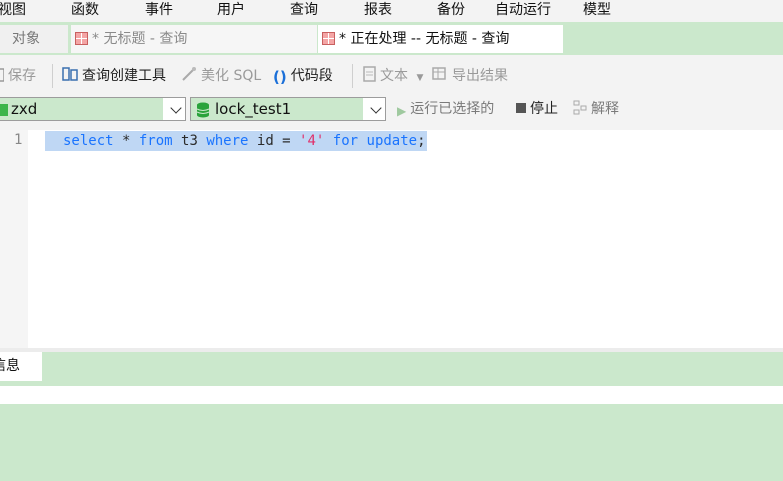  Describe the element at coordinates (10, 366) in the screenshot. I see `tab-message-label: 信息` at that location.